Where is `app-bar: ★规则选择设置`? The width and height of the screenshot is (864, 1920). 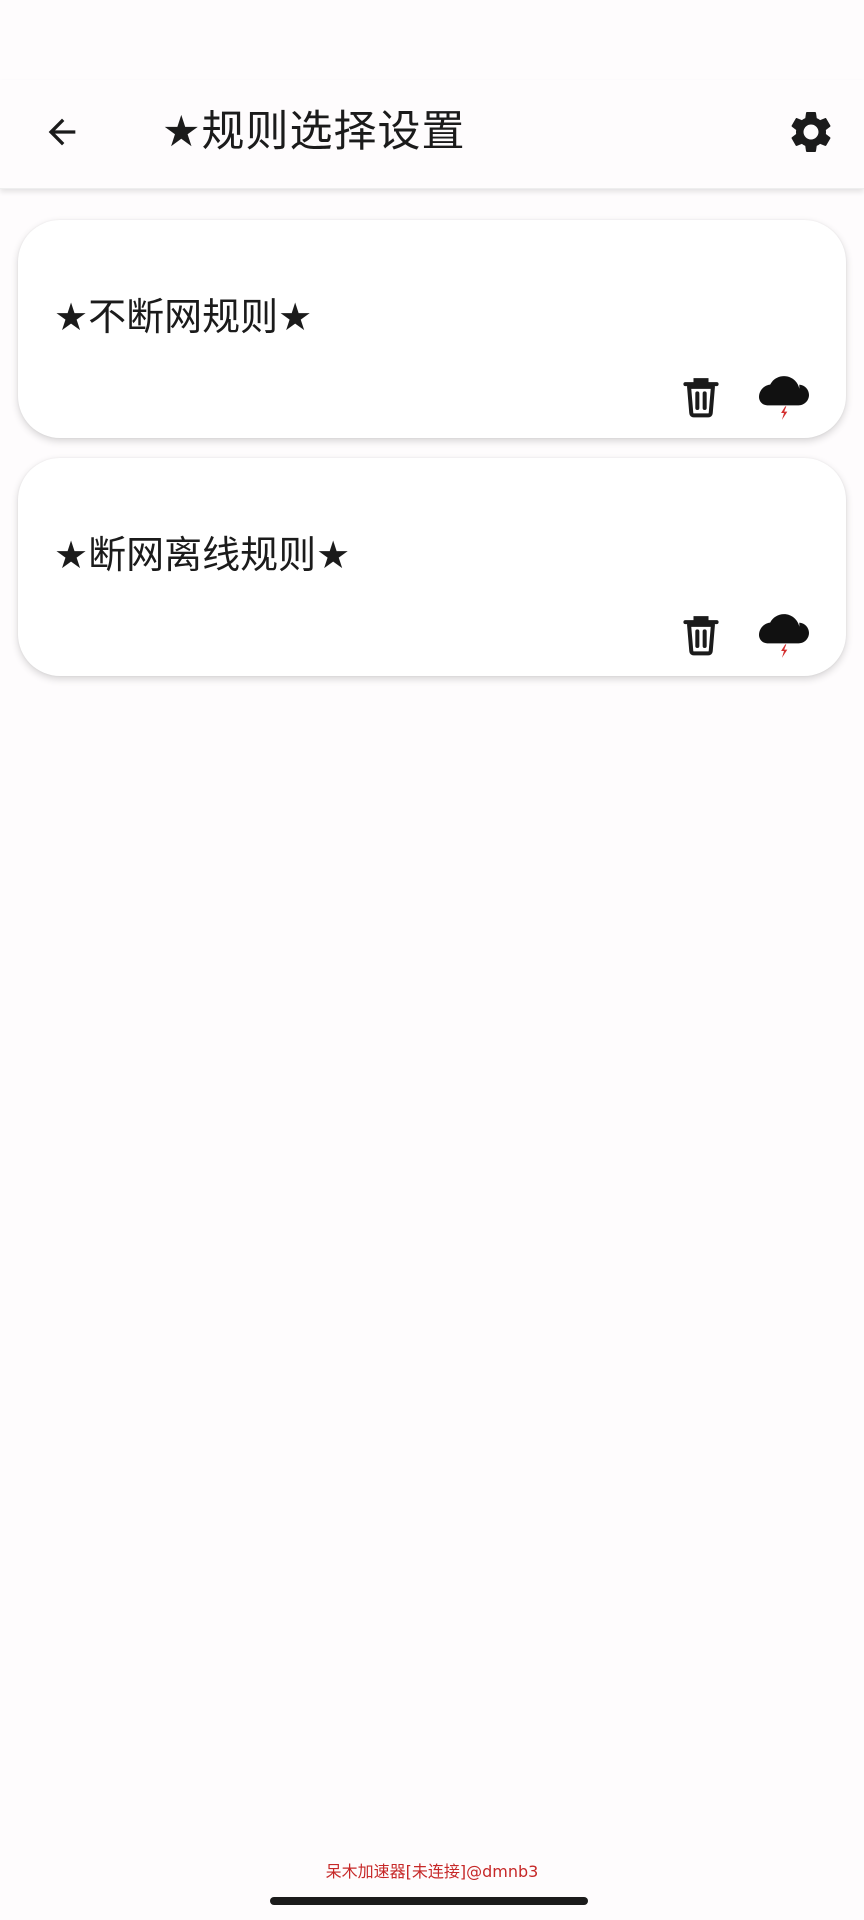 app-bar: ★规则选择设置 is located at coordinates (432, 134).